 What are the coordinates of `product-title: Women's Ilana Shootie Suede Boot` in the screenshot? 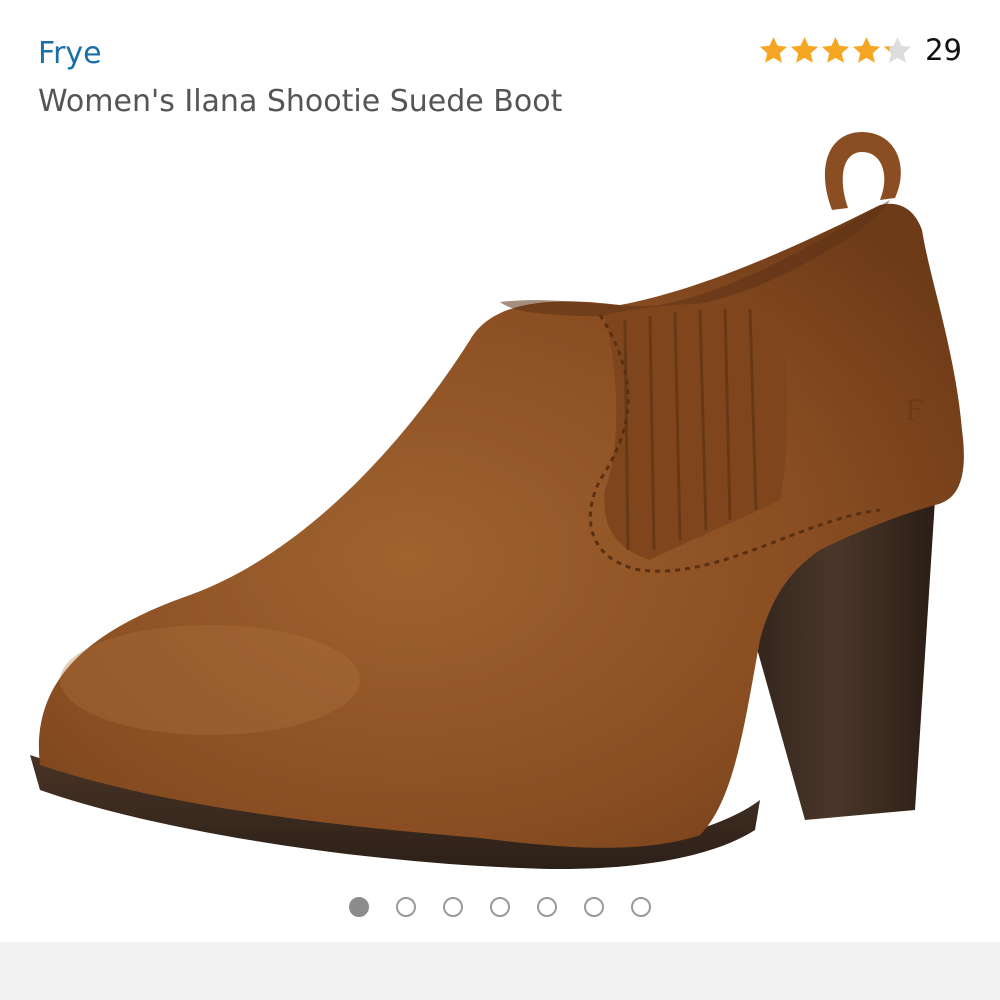 It's located at (300, 101).